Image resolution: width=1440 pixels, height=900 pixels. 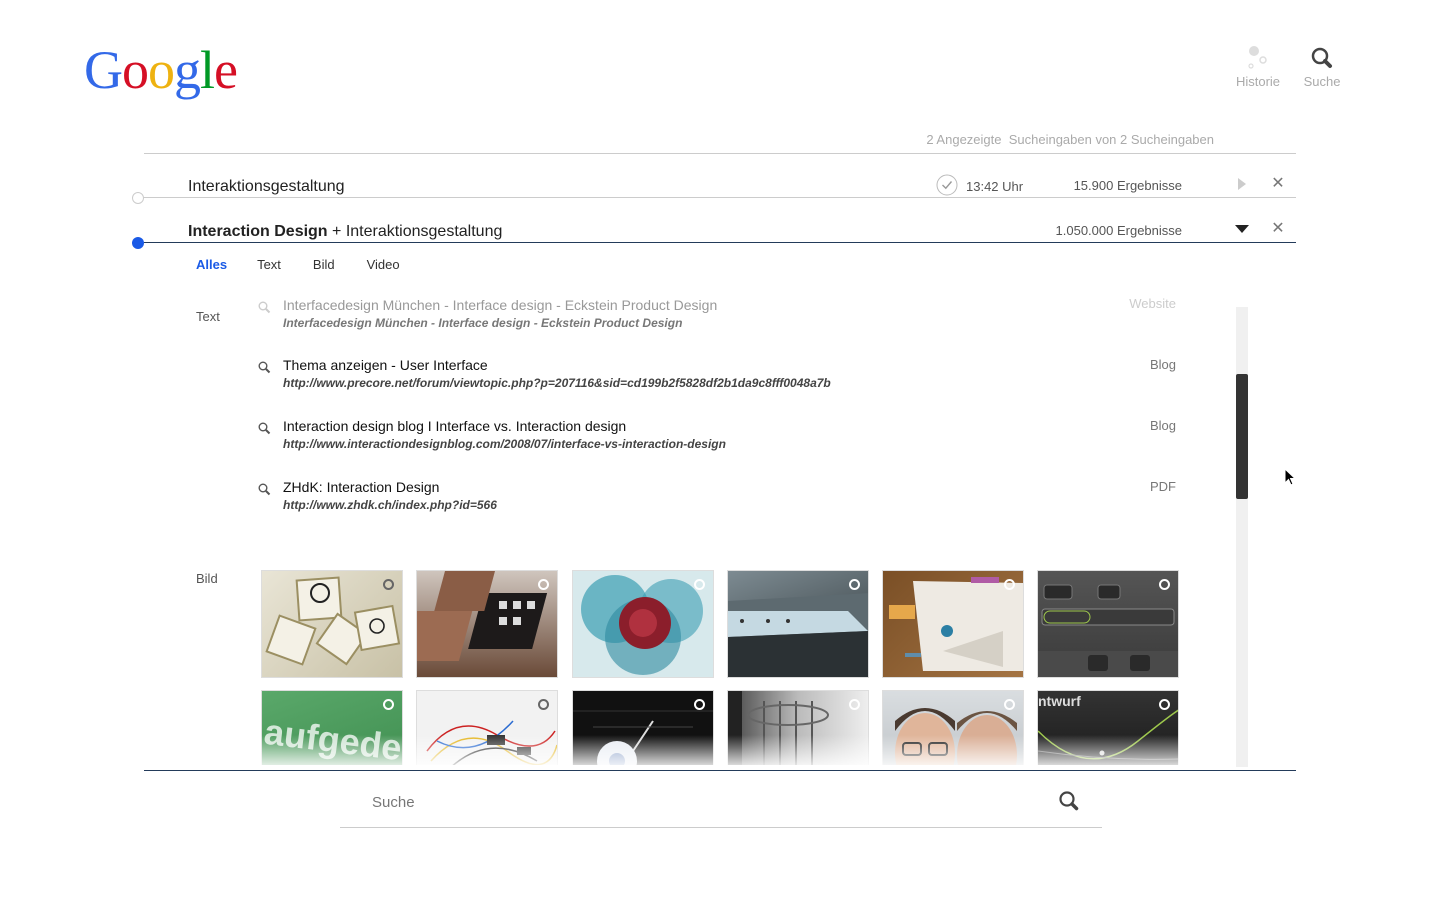 What do you see at coordinates (1242, 436) in the screenshot?
I see `scrollbar-thumb` at bounding box center [1242, 436].